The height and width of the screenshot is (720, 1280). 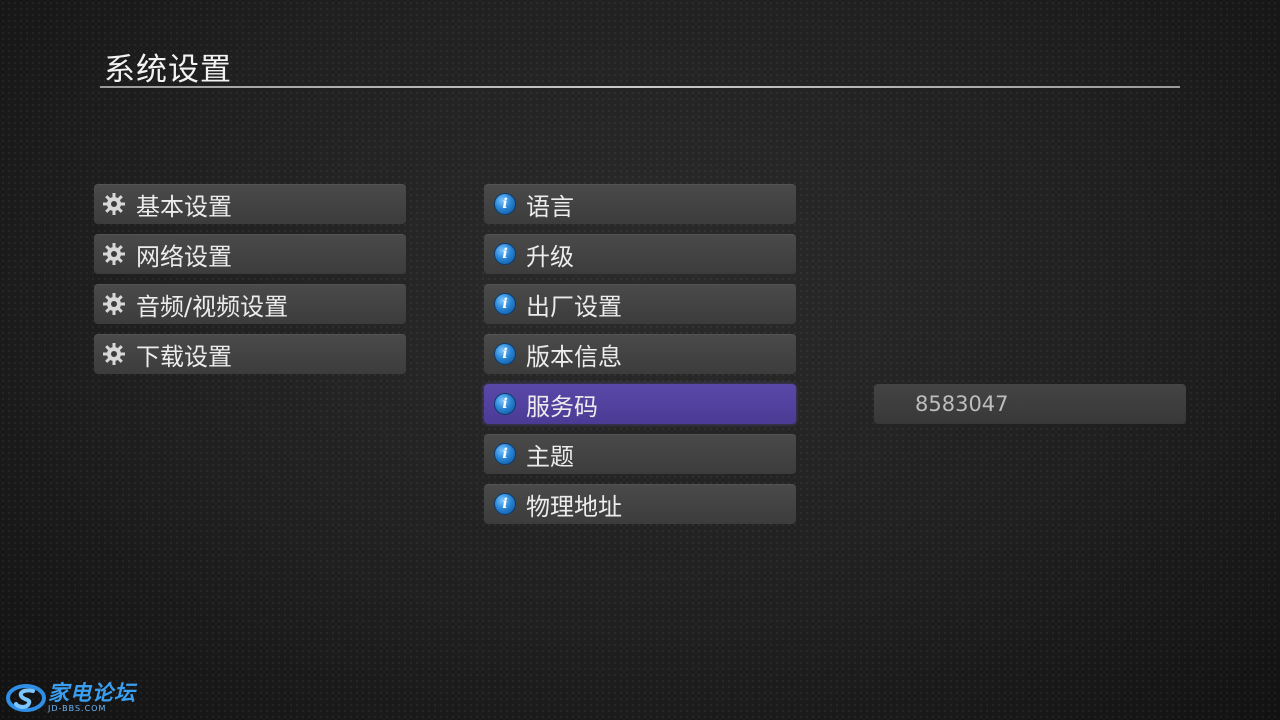 What do you see at coordinates (640, 304) in the screenshot?
I see `submenu-item-factory-reset: i 出厂设置` at bounding box center [640, 304].